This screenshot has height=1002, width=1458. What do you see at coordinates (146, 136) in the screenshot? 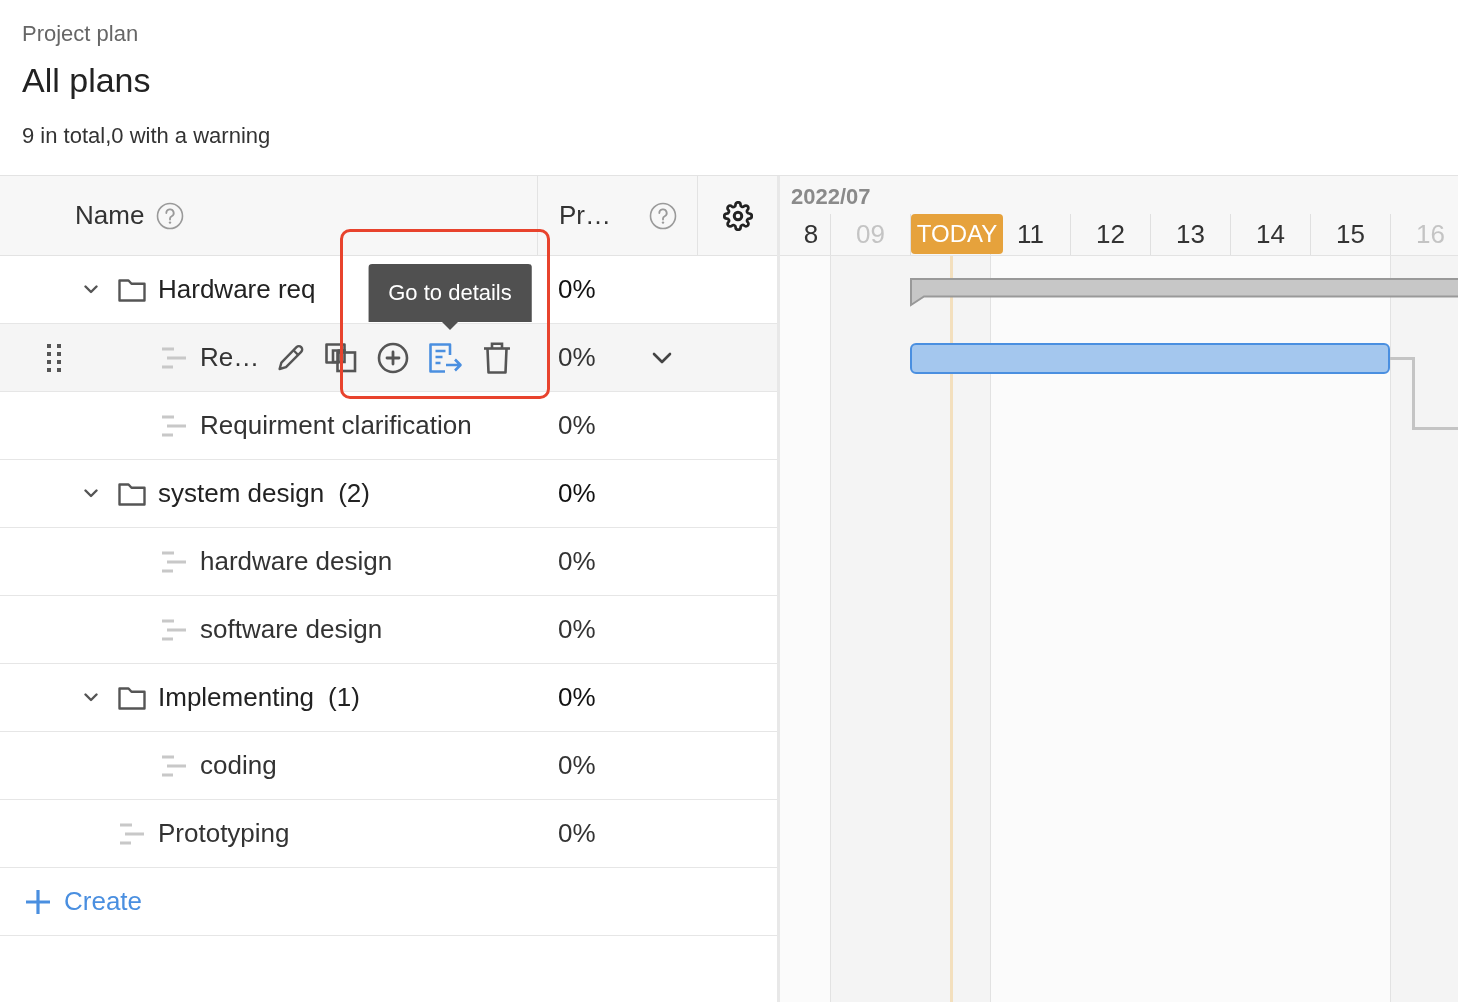
I see `summary-text: 9 in total,0 with a warning` at bounding box center [146, 136].